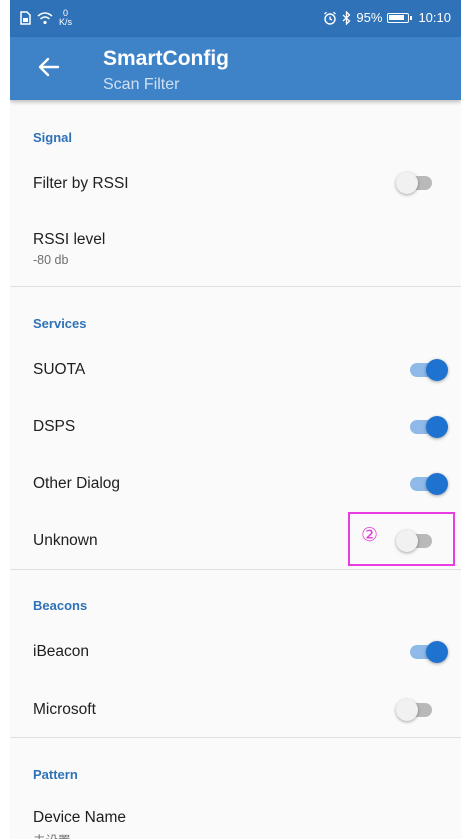 This screenshot has width=461, height=839. What do you see at coordinates (369, 17) in the screenshot?
I see `battery-percent: 95%` at bounding box center [369, 17].